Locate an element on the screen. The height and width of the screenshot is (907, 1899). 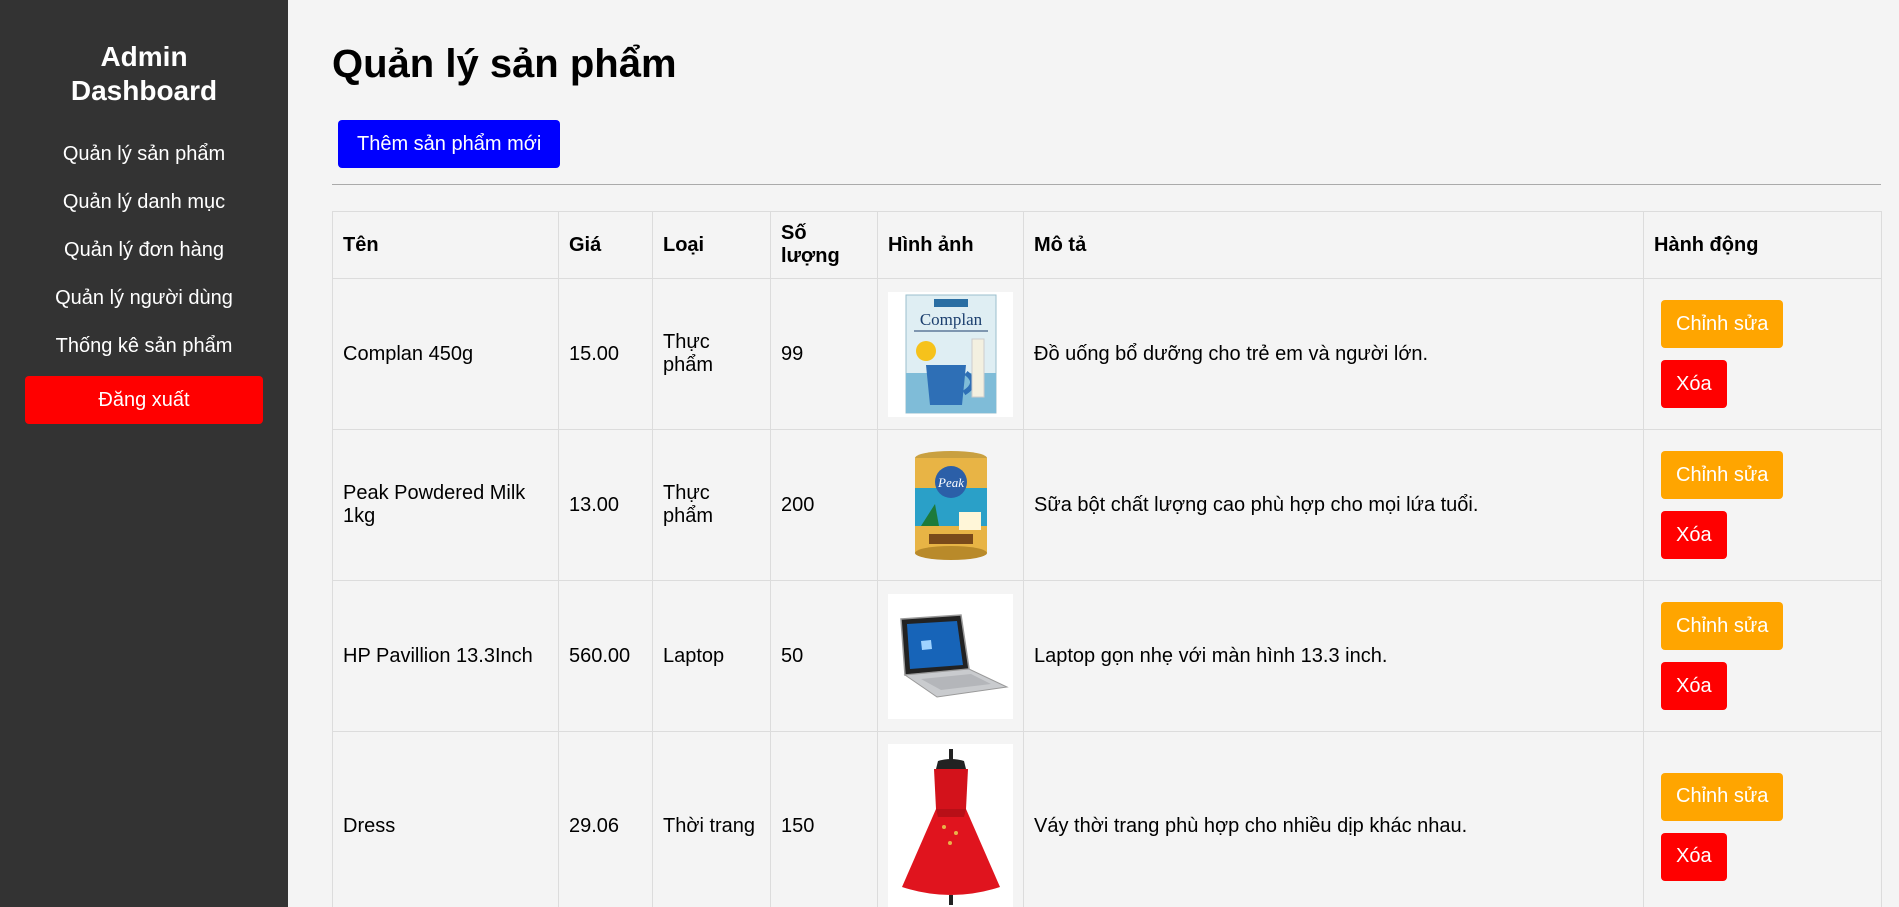
product-price: 560.00 is located at coordinates (605, 656).